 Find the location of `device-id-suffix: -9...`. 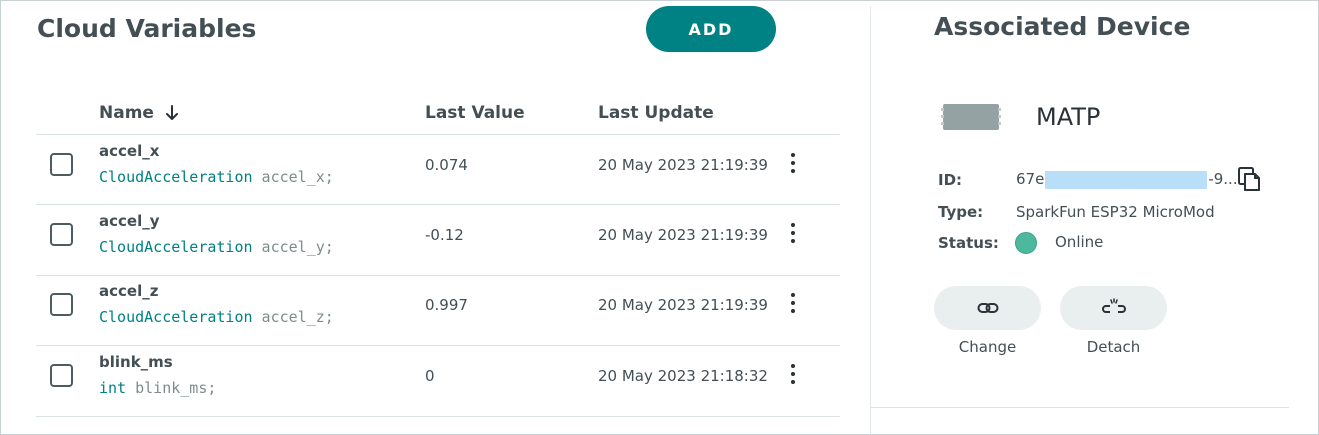

device-id-suffix: -9... is located at coordinates (1223, 179).